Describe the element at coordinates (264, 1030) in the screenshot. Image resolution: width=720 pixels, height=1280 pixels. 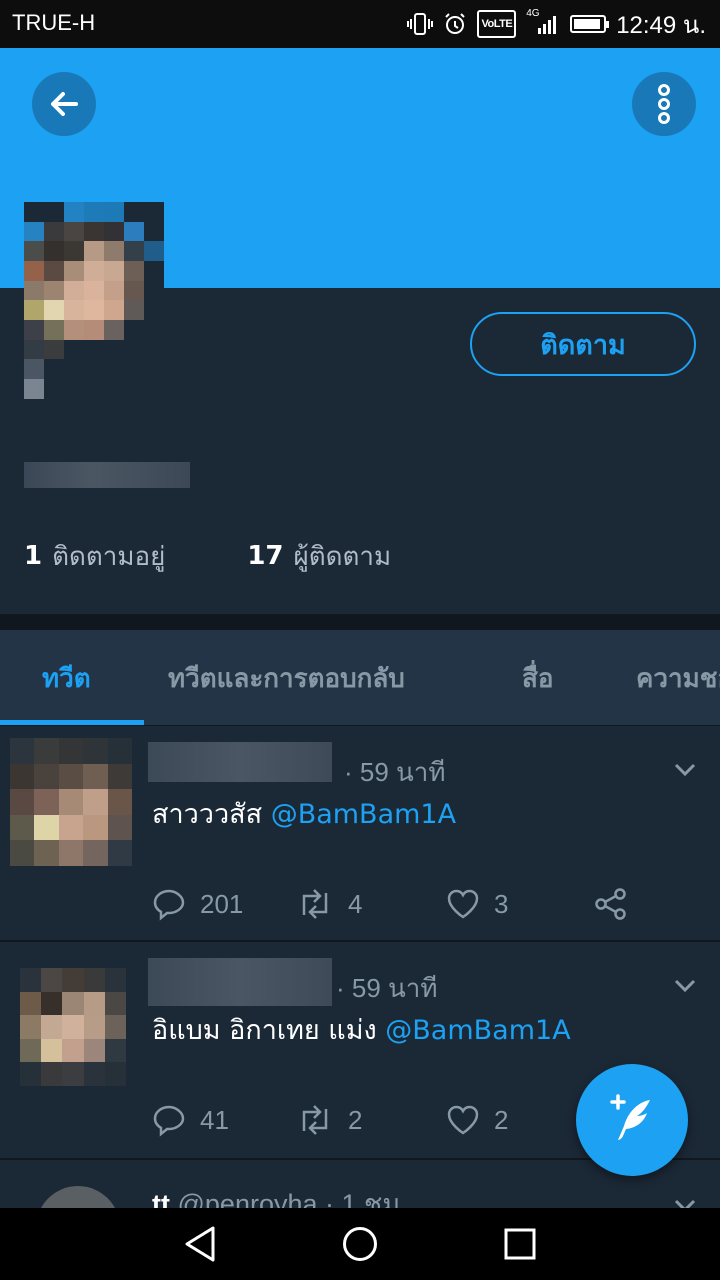
I see `tweet-body: อิแบม อิกาเทย แม่ง` at that location.